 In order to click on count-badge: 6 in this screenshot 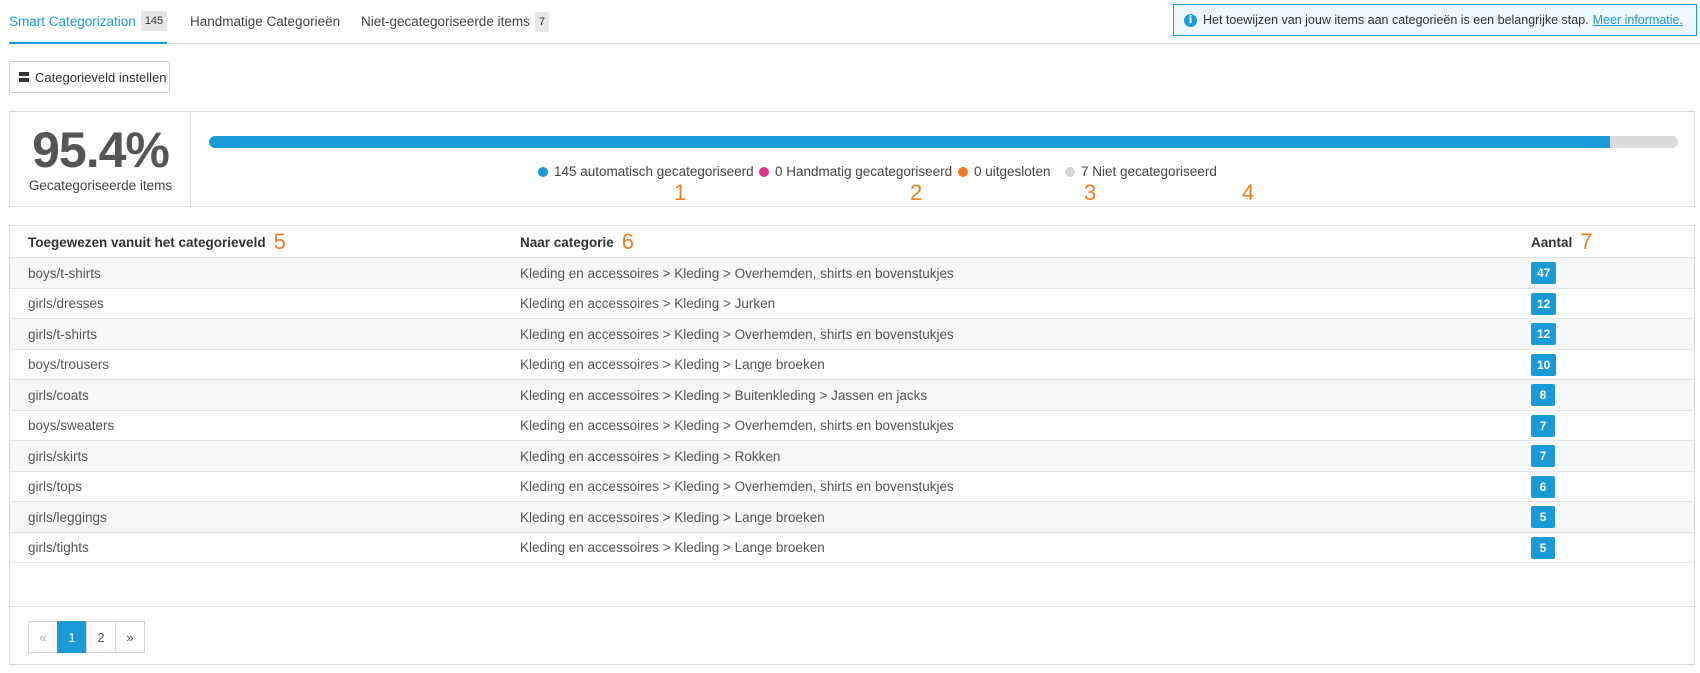, I will do `click(1543, 486)`.